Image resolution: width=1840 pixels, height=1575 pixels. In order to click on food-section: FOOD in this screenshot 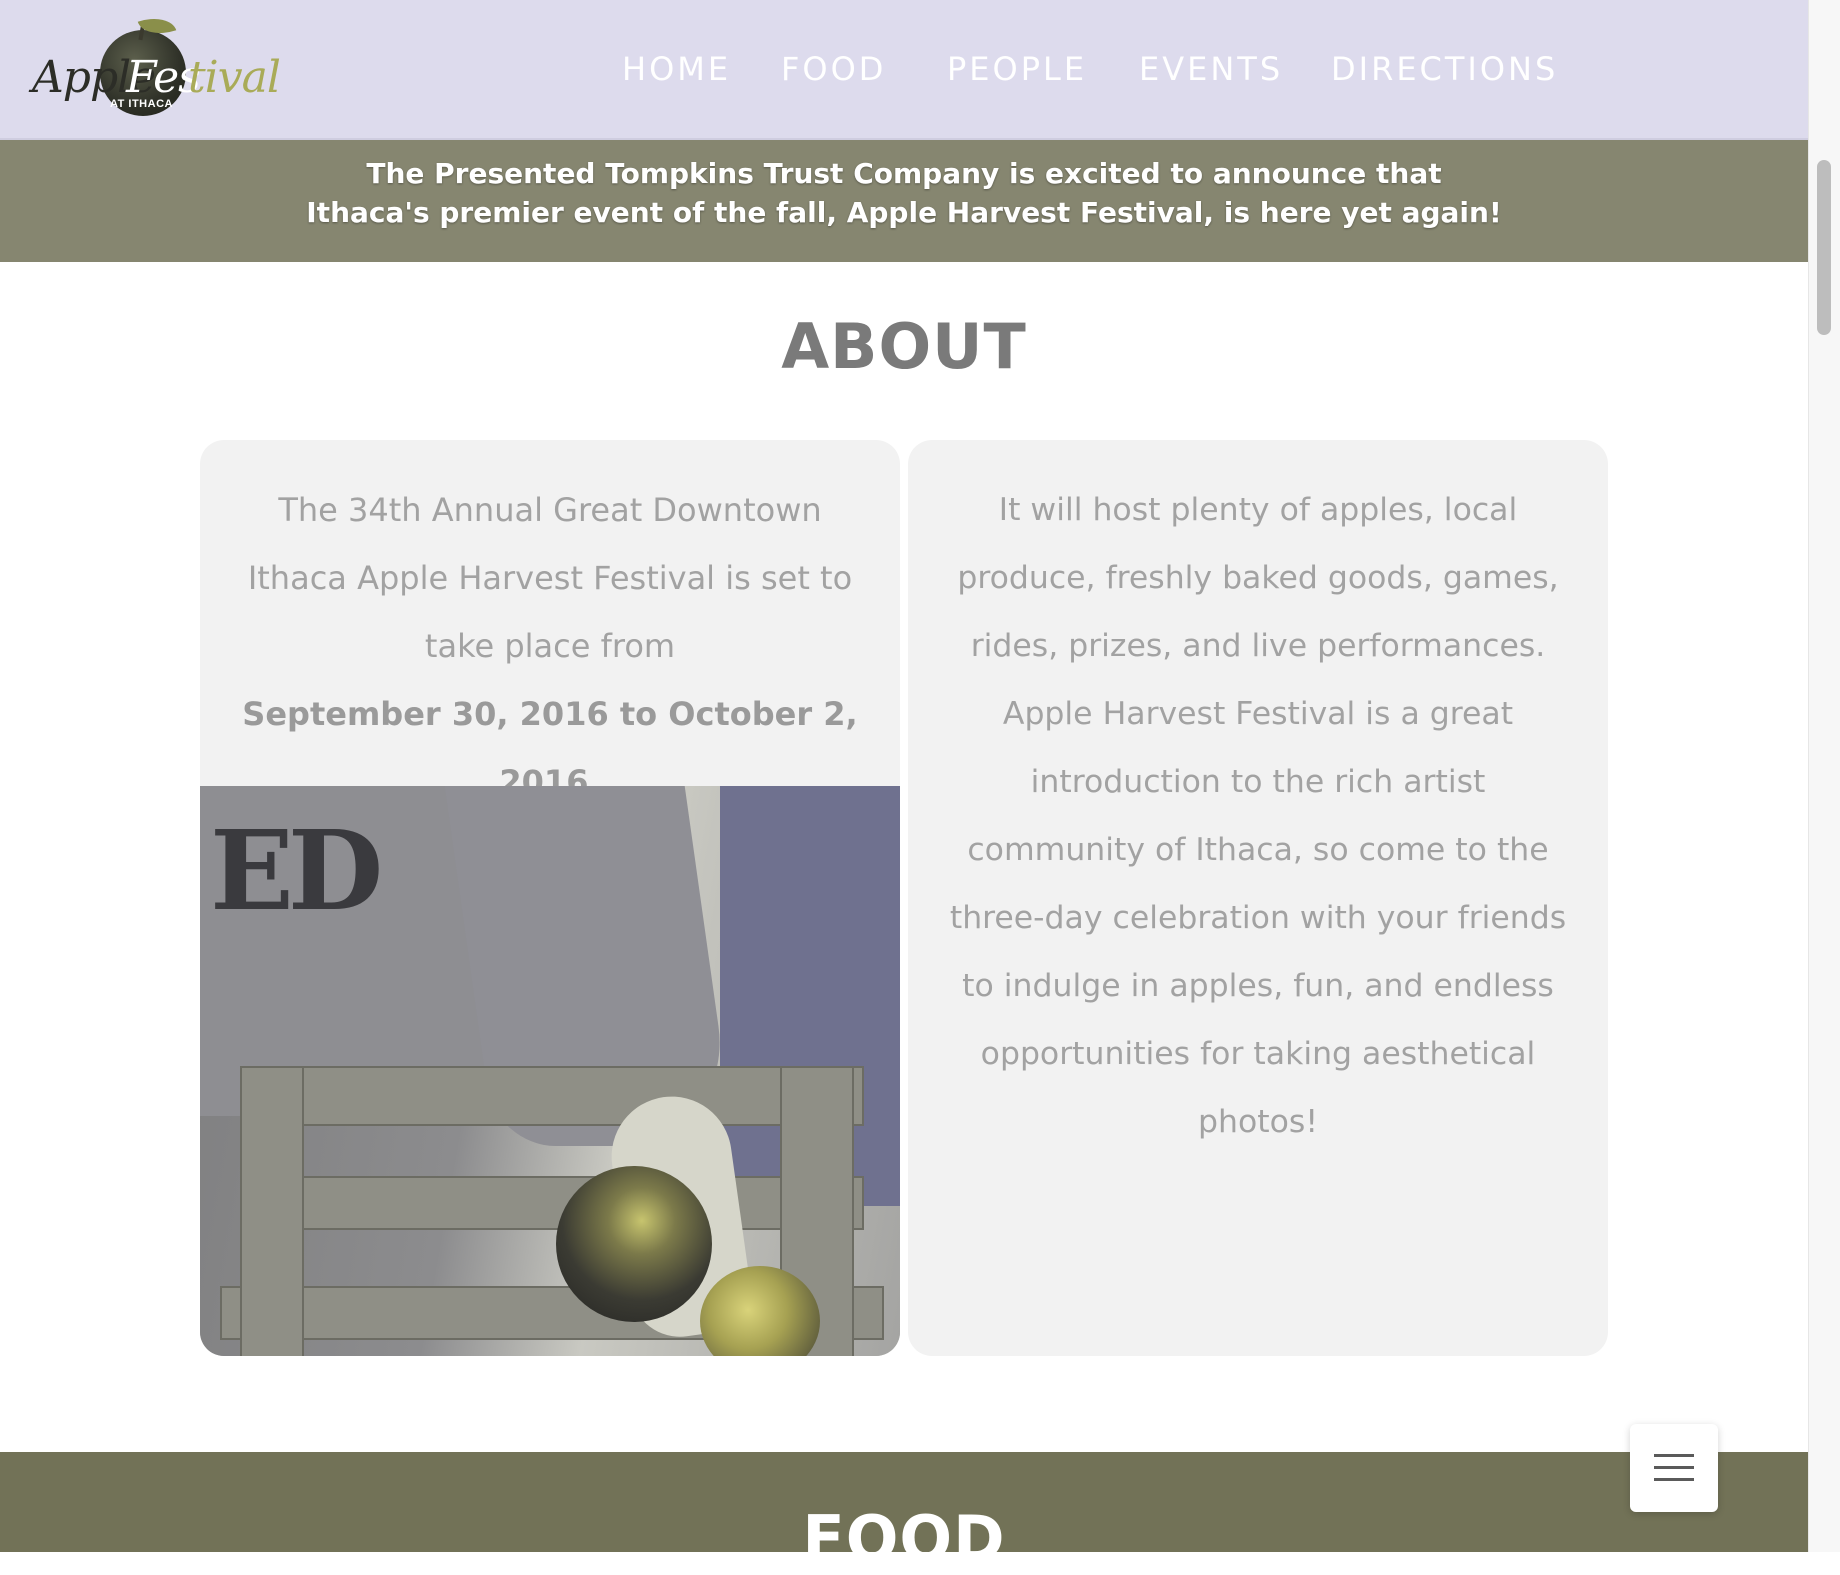, I will do `click(904, 1513)`.